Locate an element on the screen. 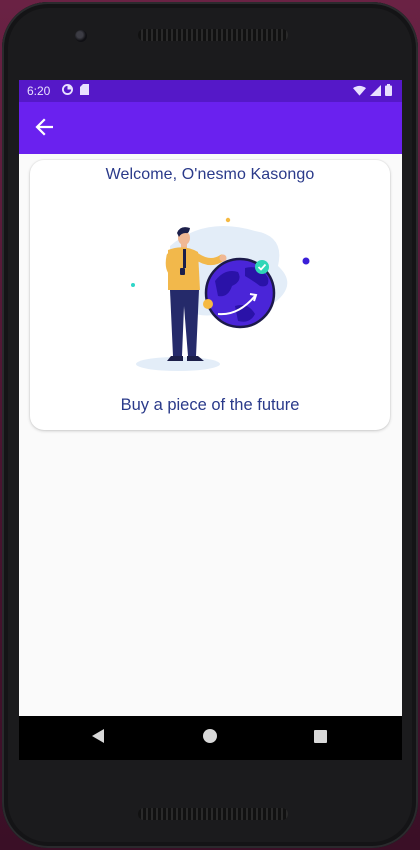 The width and height of the screenshot is (420, 850). recents-square-icon is located at coordinates (320, 738).